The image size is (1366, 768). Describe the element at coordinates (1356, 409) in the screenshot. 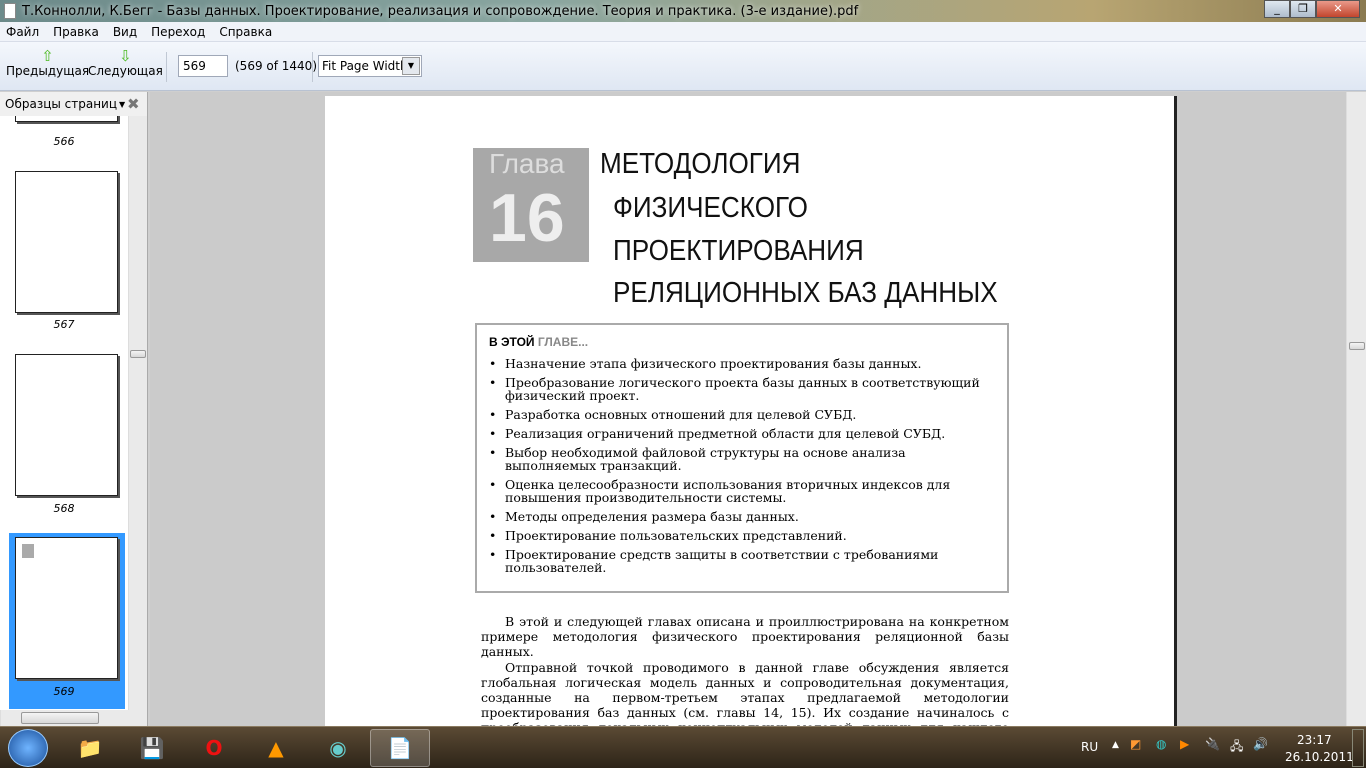

I see `document-scrollbar` at that location.